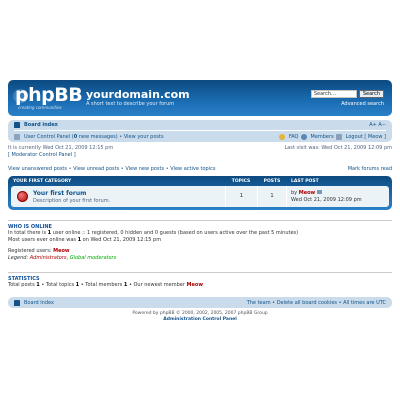 The height and width of the screenshot is (400, 400). Describe the element at coordinates (49, 95) in the screenshot. I see `logo-text: phpBB` at that location.